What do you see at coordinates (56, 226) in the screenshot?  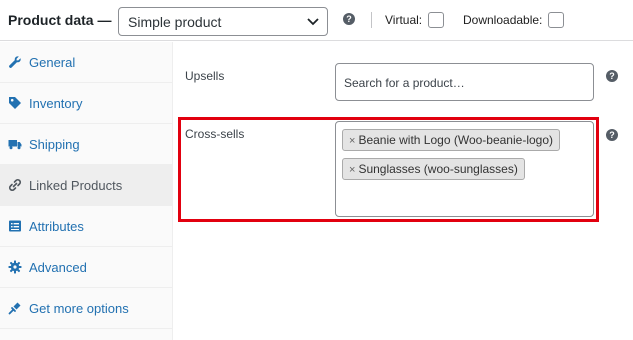 I see `tab-attributes-label: Attributes` at bounding box center [56, 226].